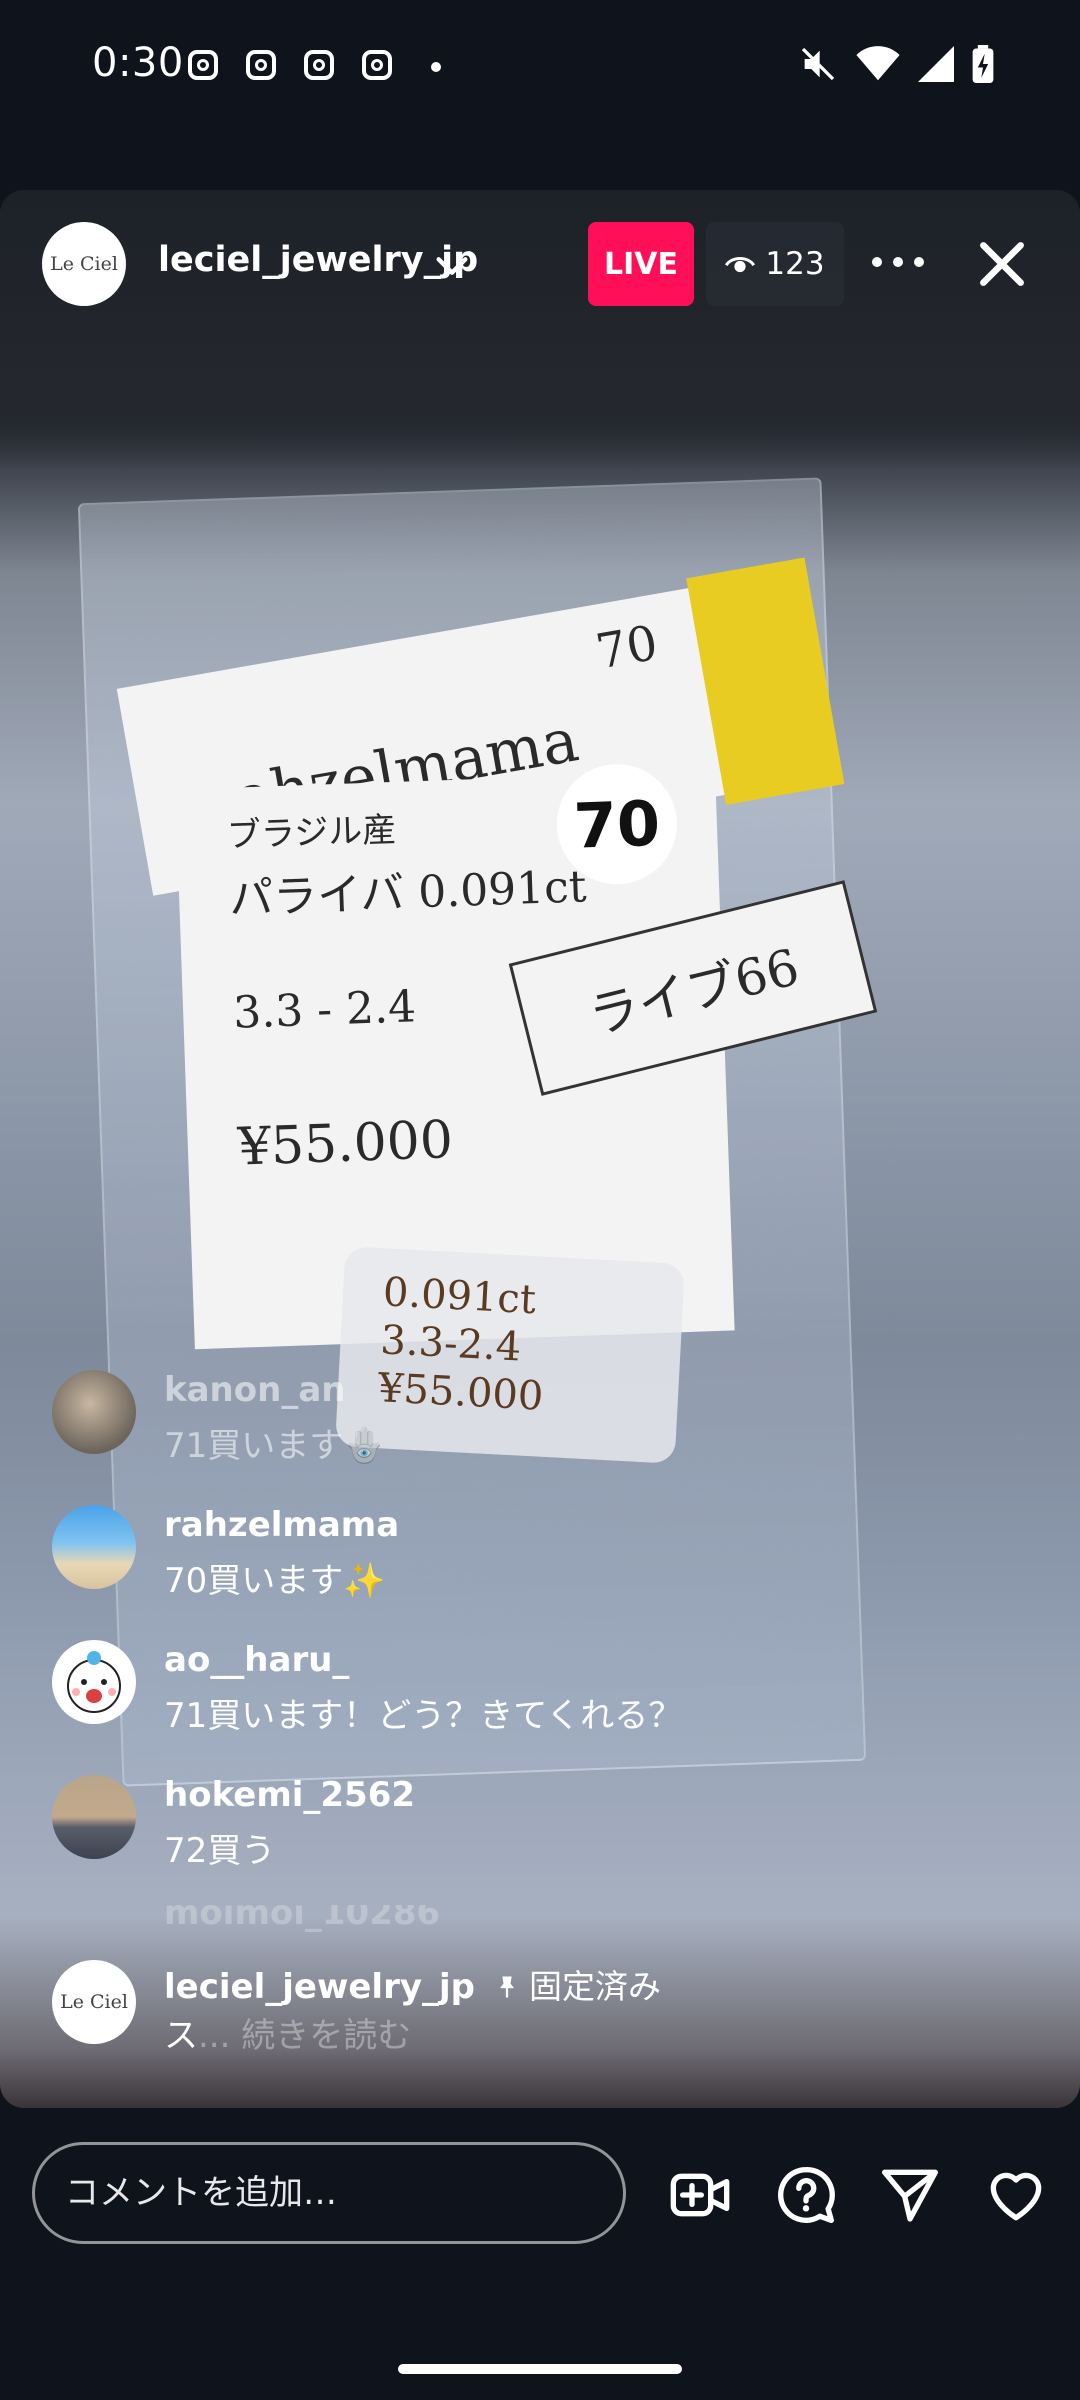  I want to click on pin-label: 固定済み, so click(577, 1986).